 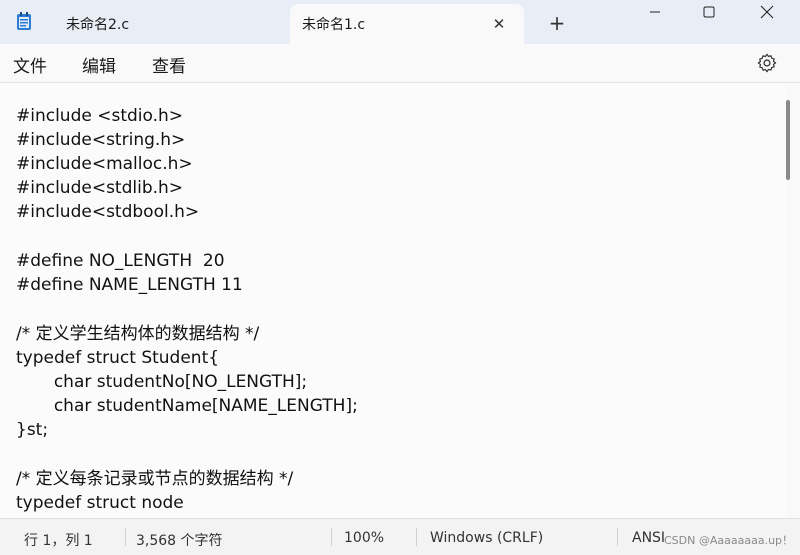 What do you see at coordinates (101, 140) in the screenshot?
I see `code-line: #include<string.h>` at bounding box center [101, 140].